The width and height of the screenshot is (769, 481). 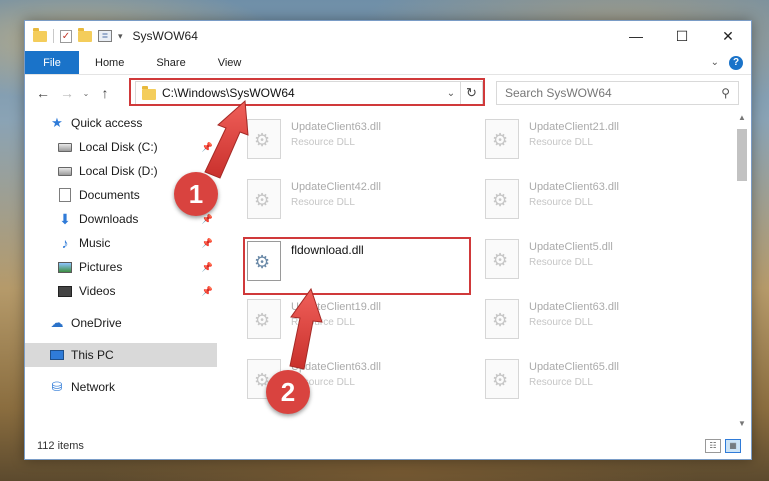 I want to click on star-icon: ★, so click(x=57, y=122).